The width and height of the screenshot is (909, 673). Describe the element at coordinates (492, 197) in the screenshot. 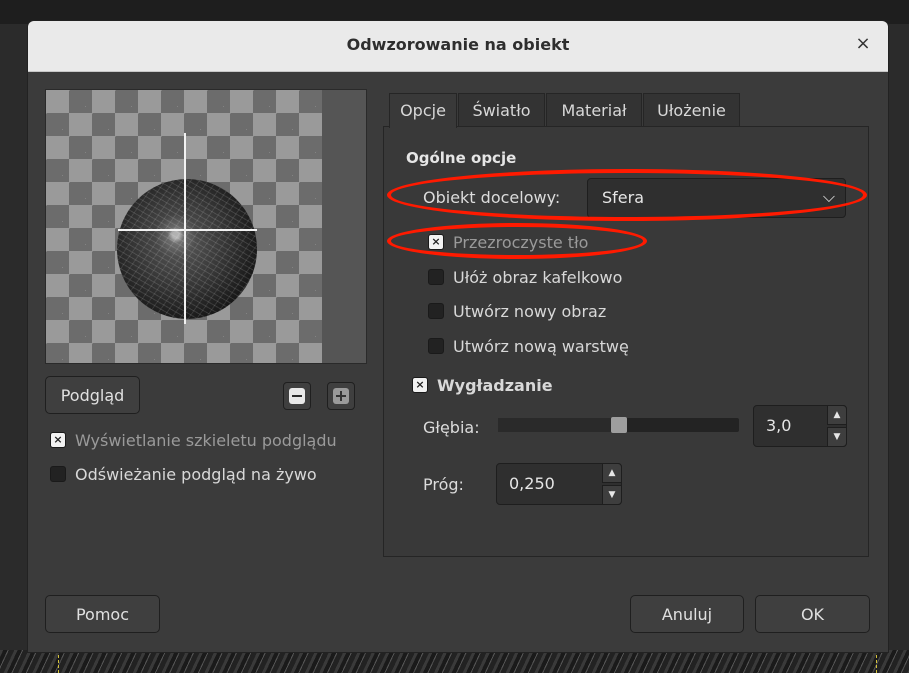

I see `target-object-label: Obiekt docelowy:` at that location.